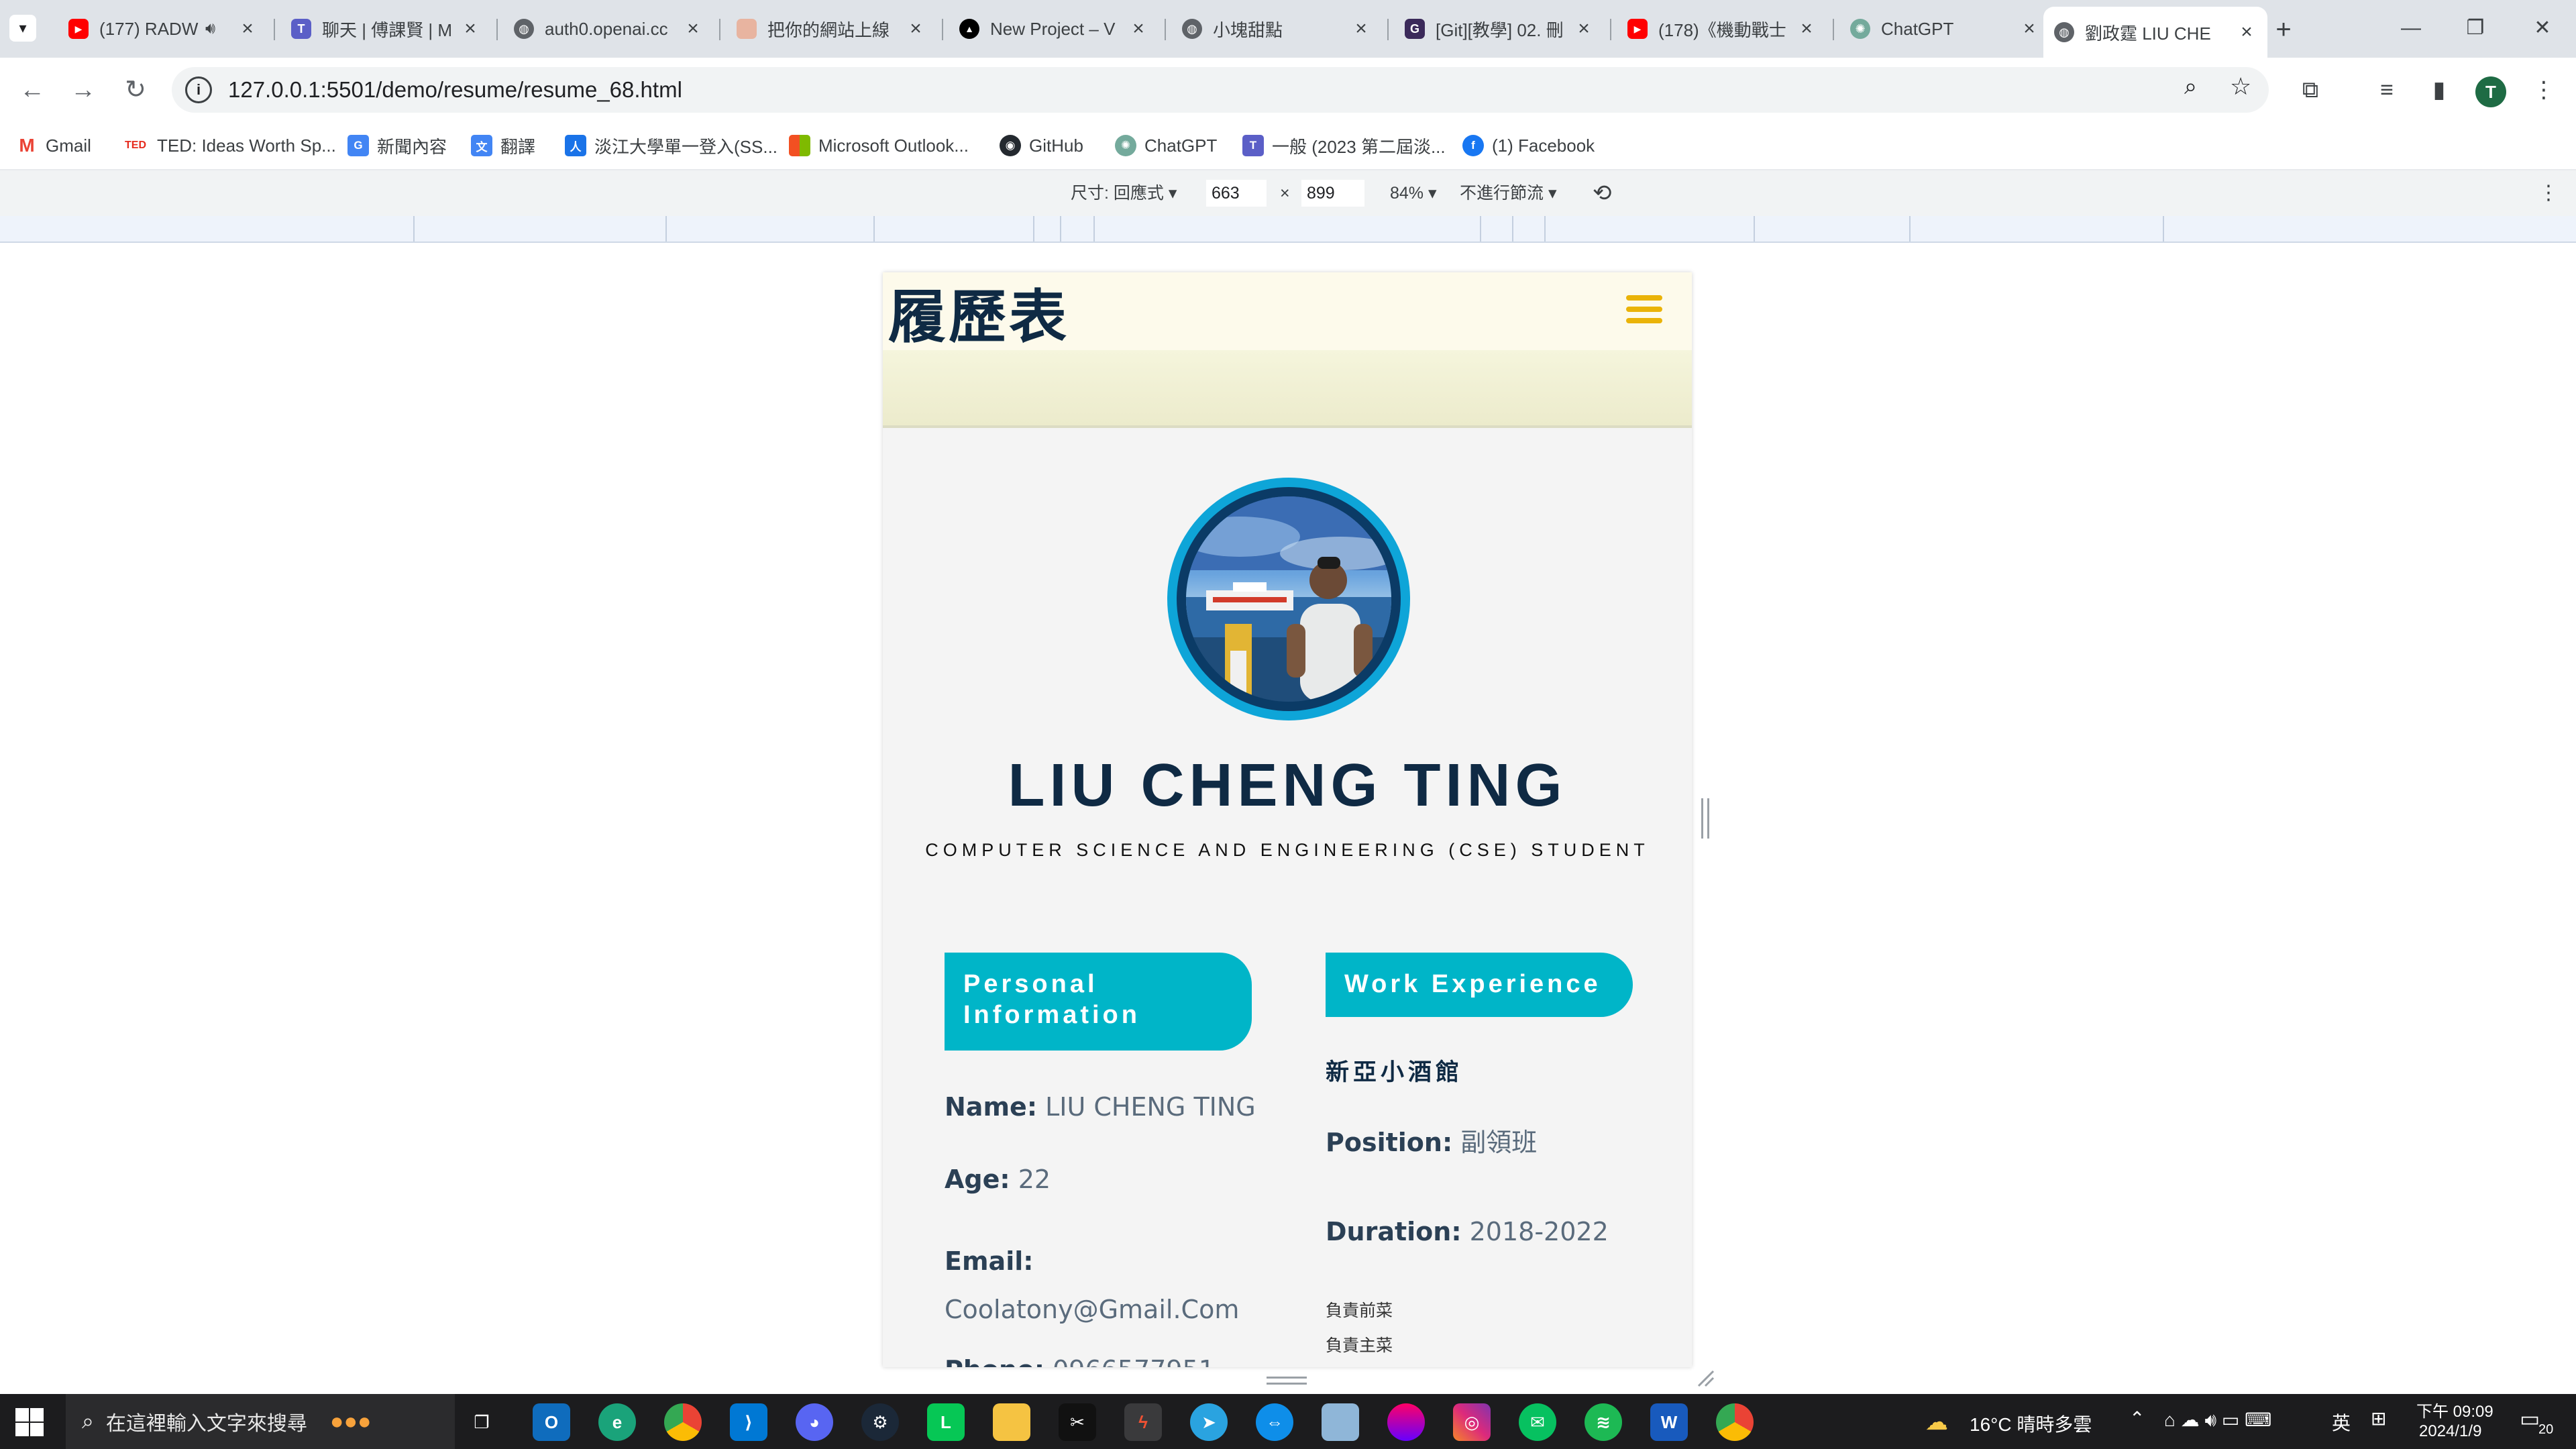 This screenshot has width=2576, height=1449. I want to click on browser-tab: T 聊天 | 傅課賢 | M ×, so click(385, 29).